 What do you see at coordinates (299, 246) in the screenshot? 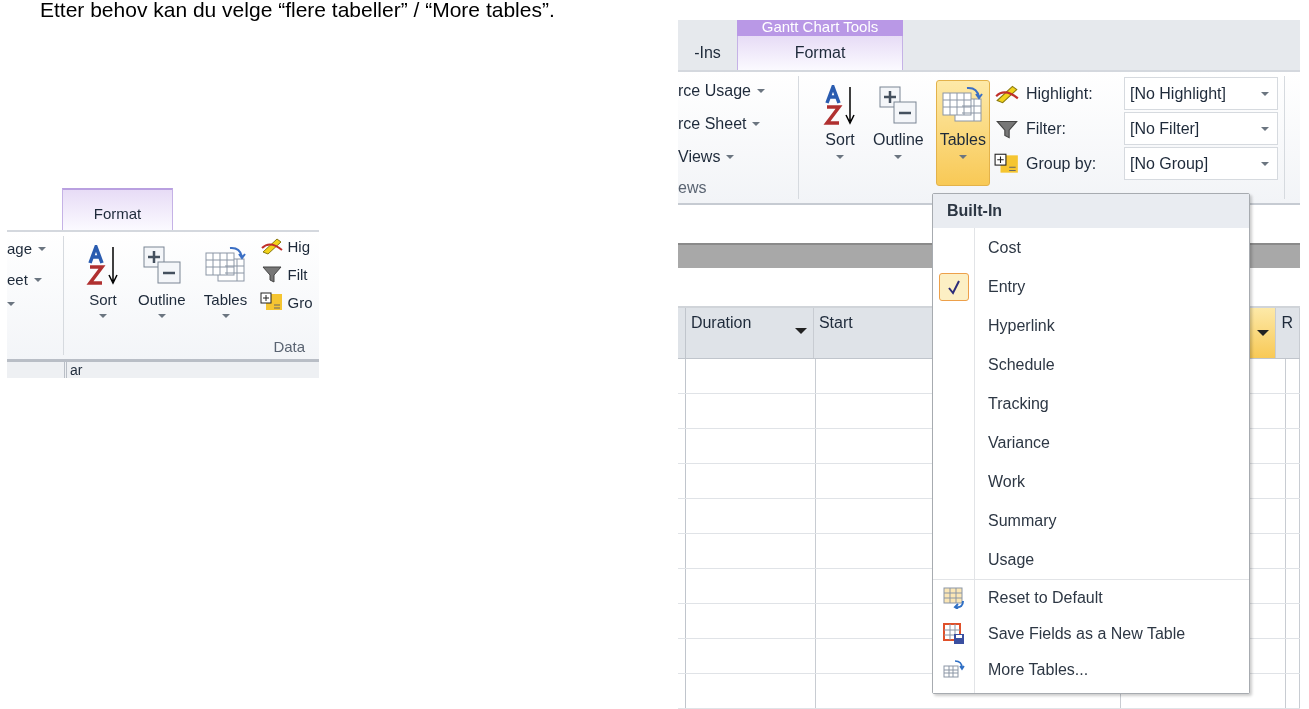
I see `data-label: Hig` at bounding box center [299, 246].